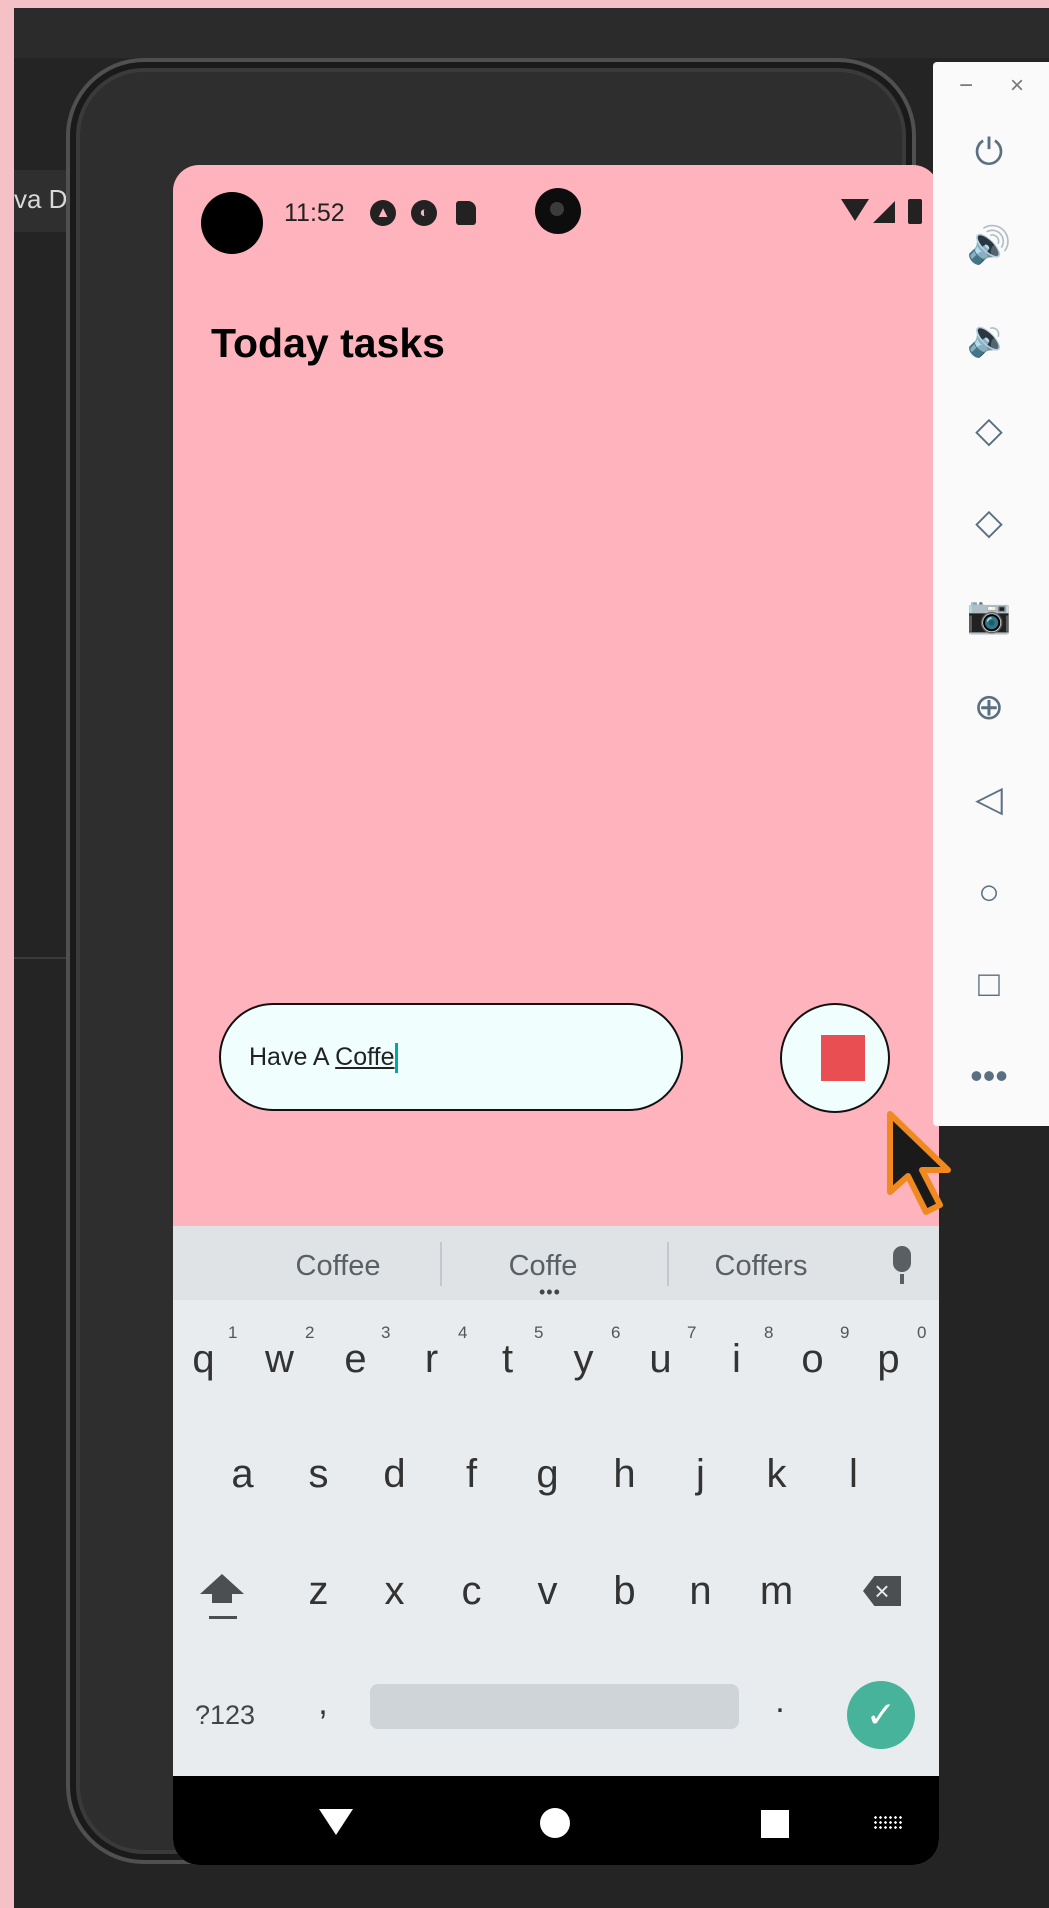 This screenshot has height=1908, width=1049. I want to click on key-x: x, so click(394, 1591).